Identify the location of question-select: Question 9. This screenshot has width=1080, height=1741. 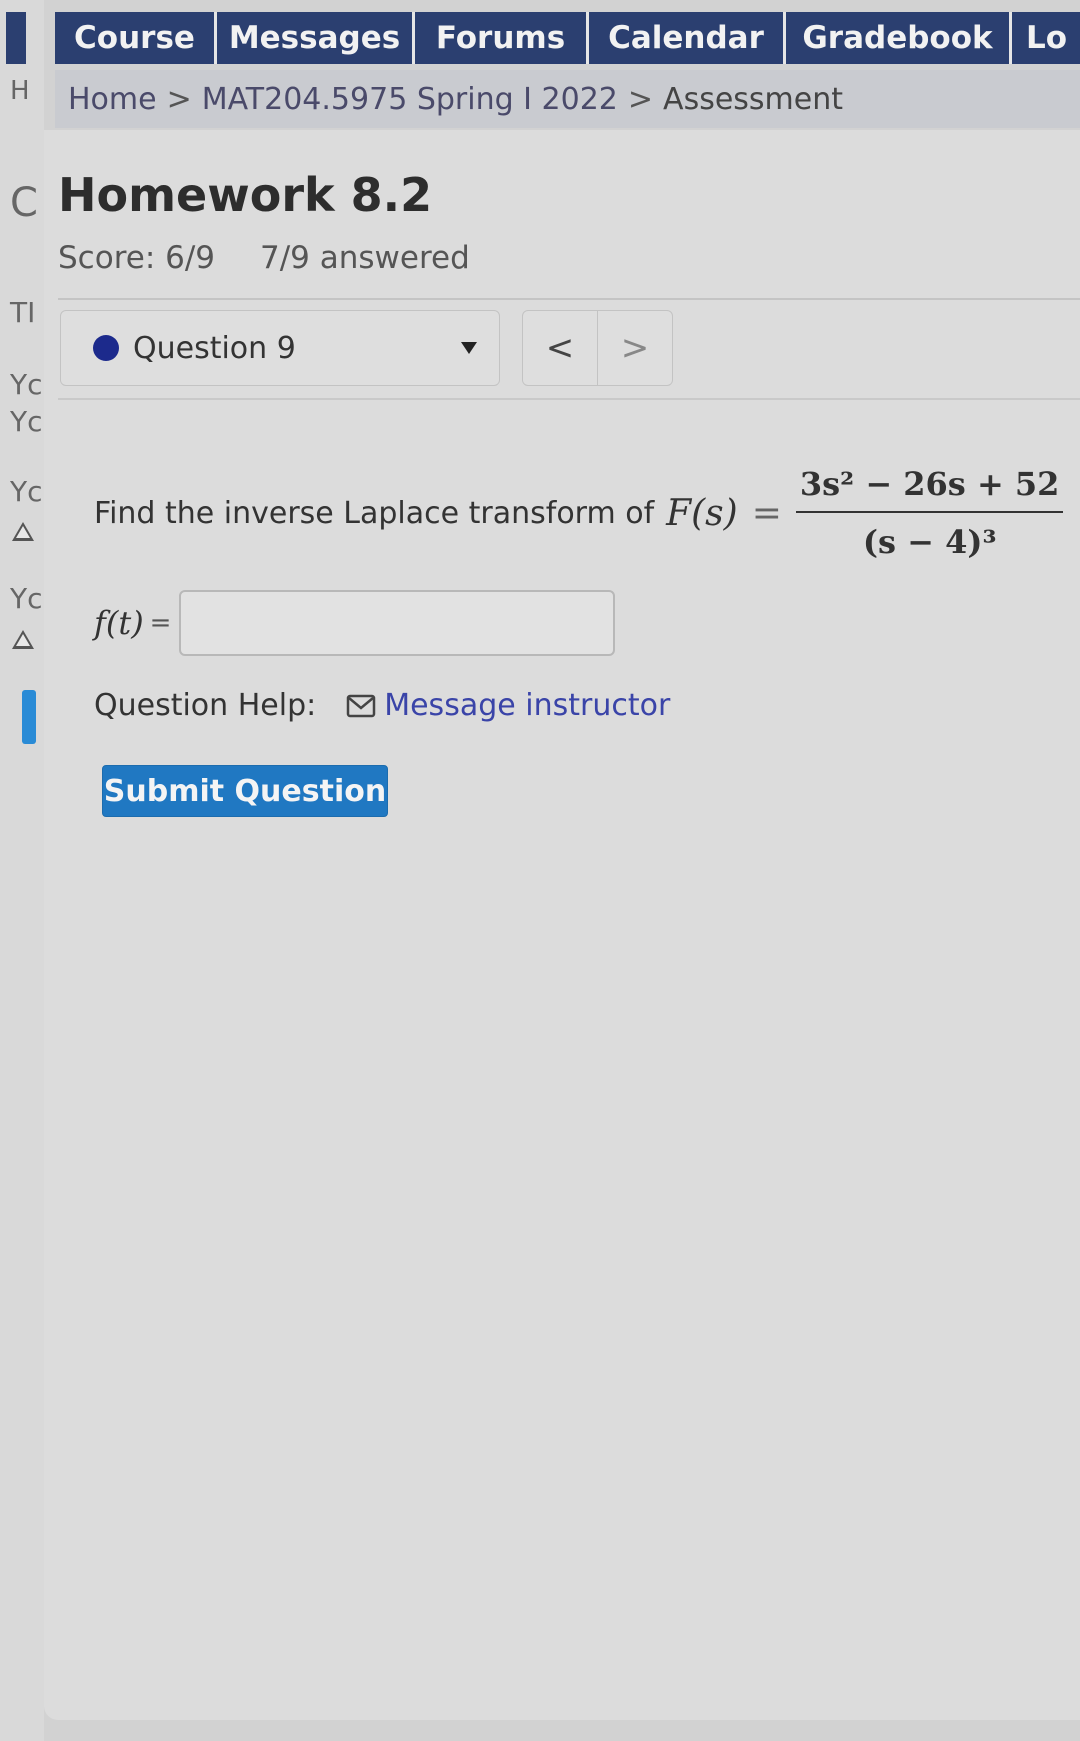
(280, 348).